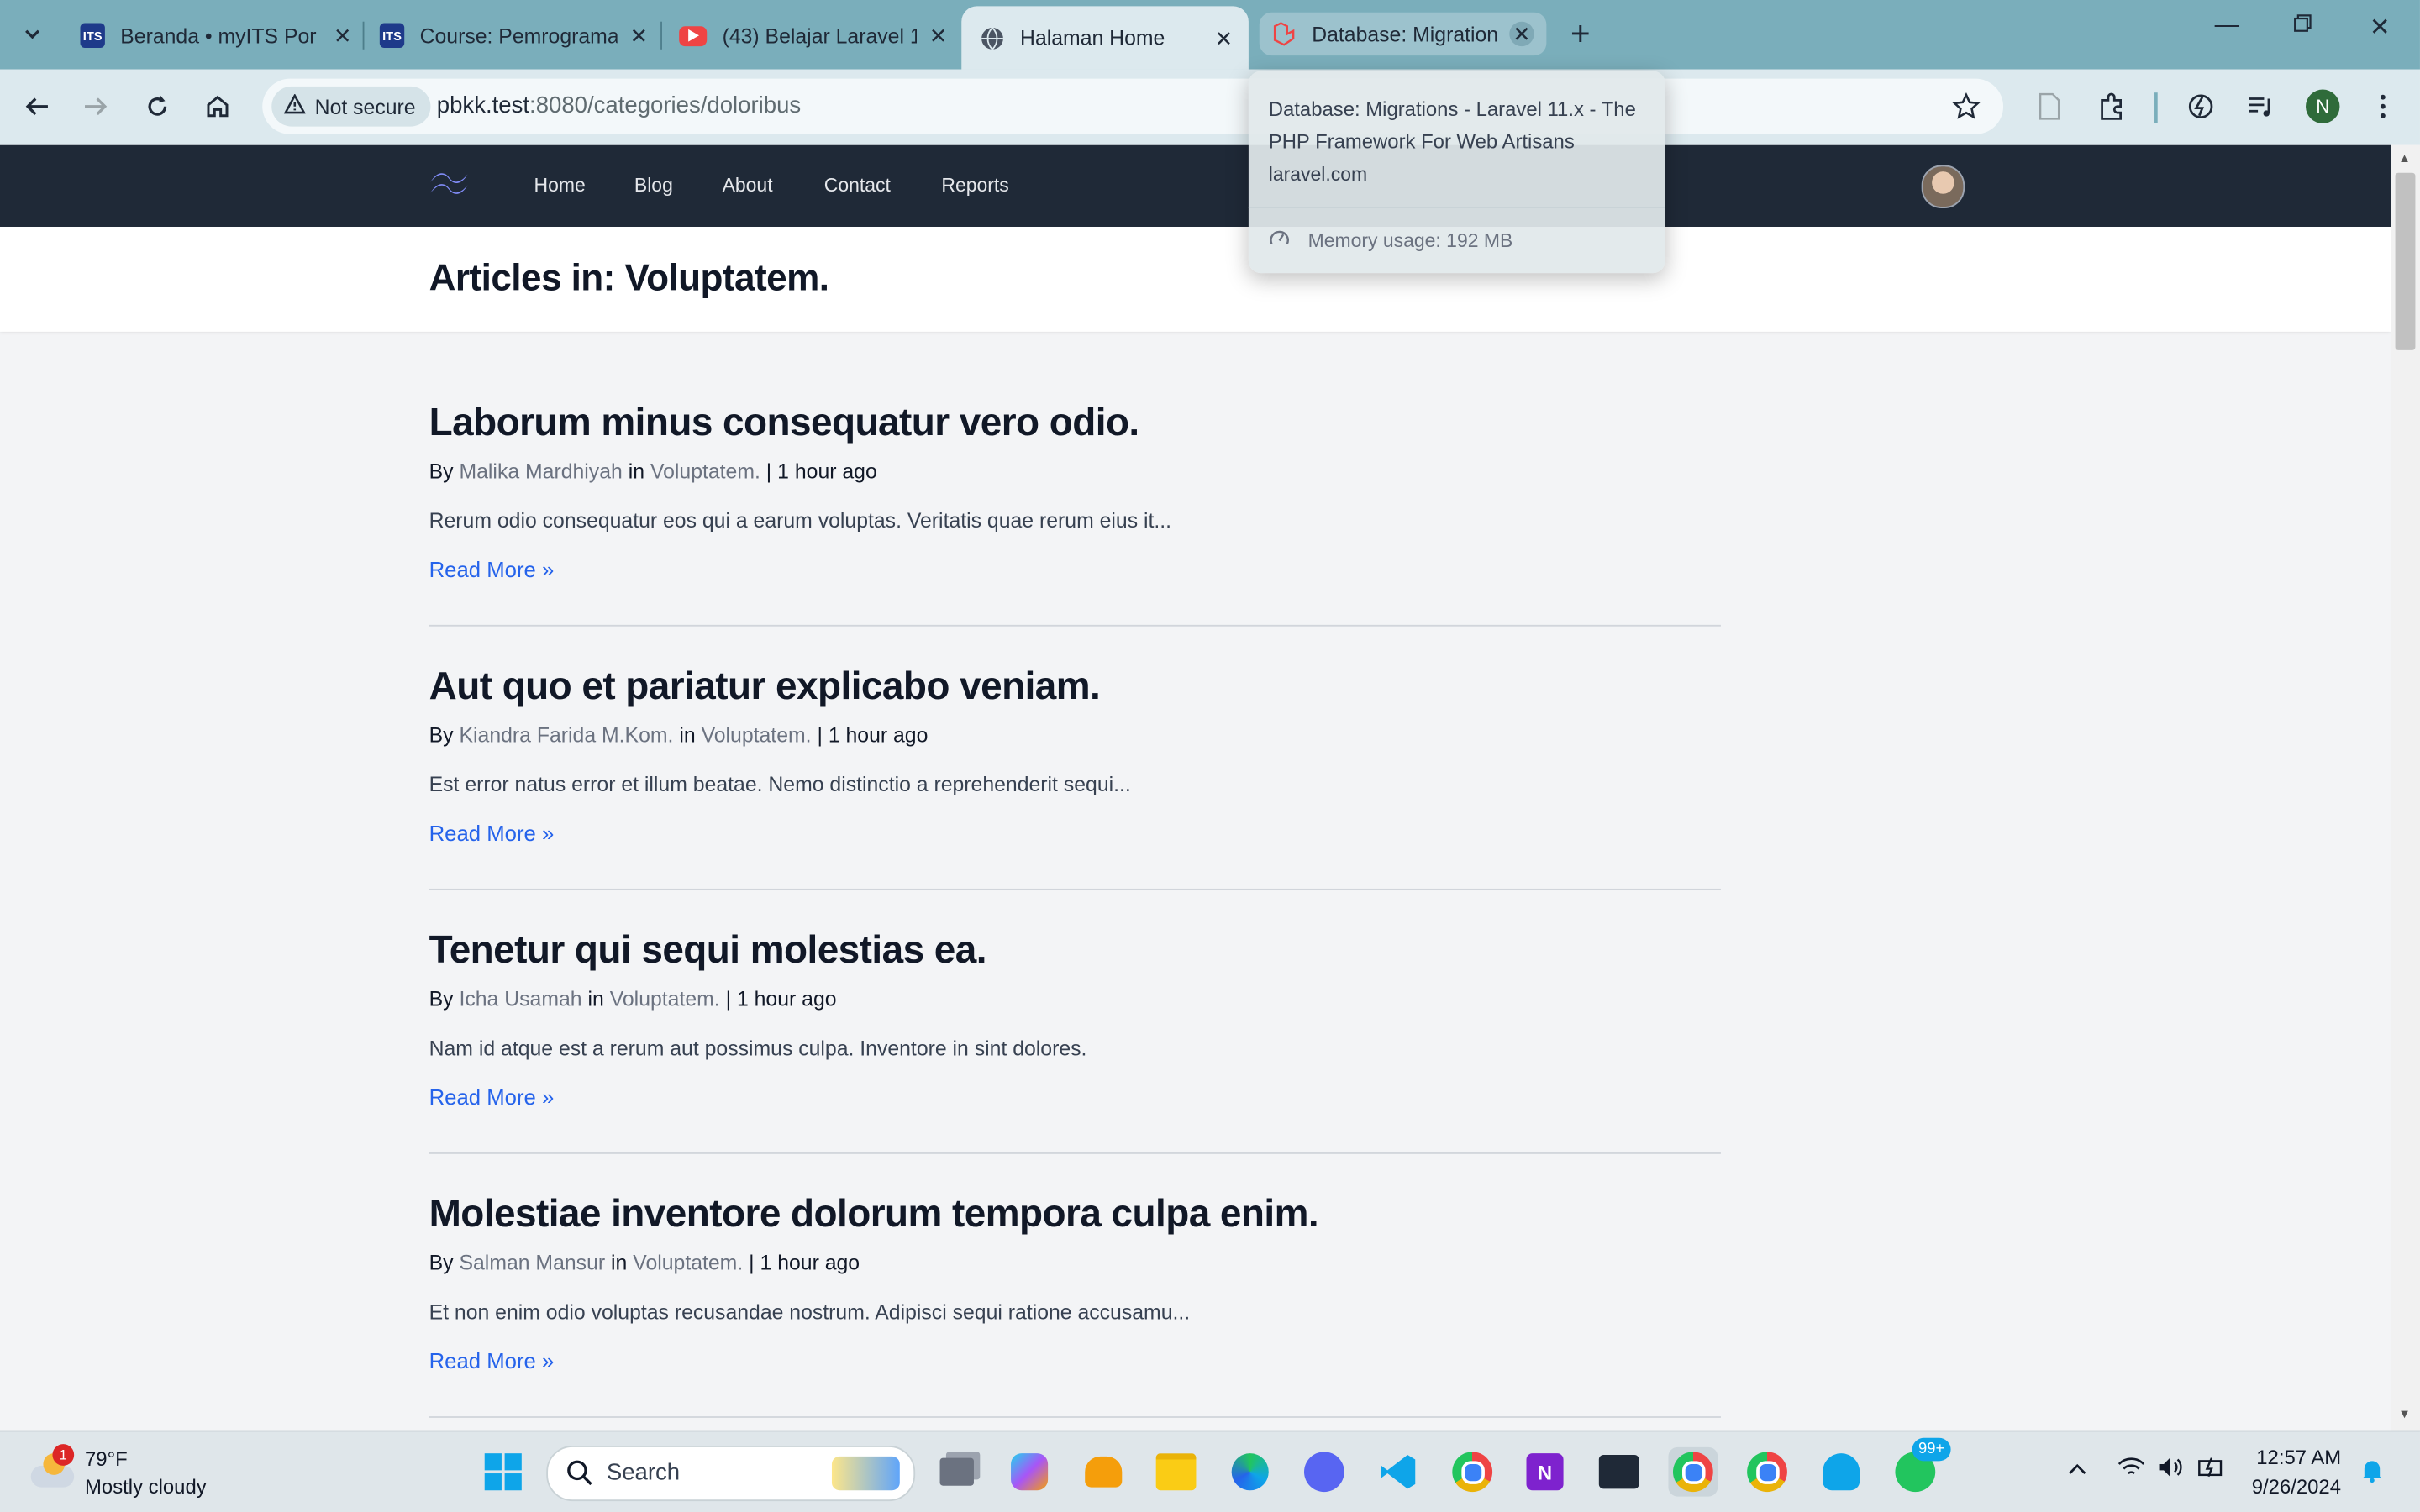 The width and height of the screenshot is (2420, 1512). I want to click on task-view-icon, so click(957, 1472).